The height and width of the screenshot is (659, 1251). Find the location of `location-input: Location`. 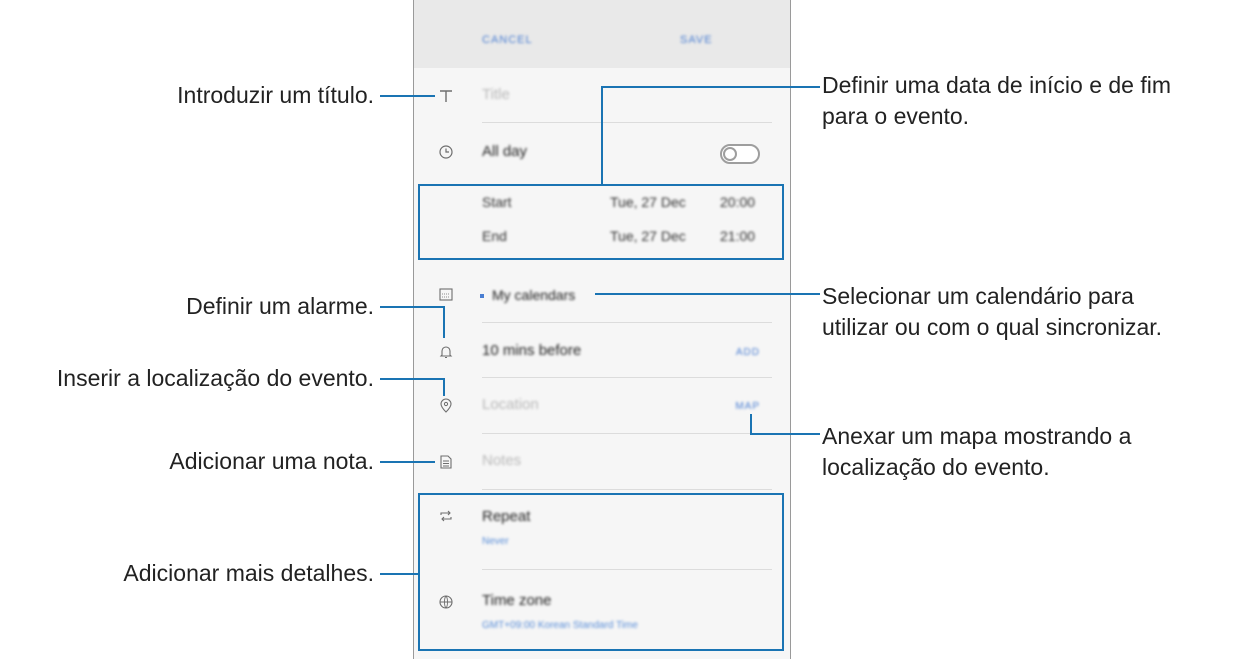

location-input: Location is located at coordinates (510, 404).